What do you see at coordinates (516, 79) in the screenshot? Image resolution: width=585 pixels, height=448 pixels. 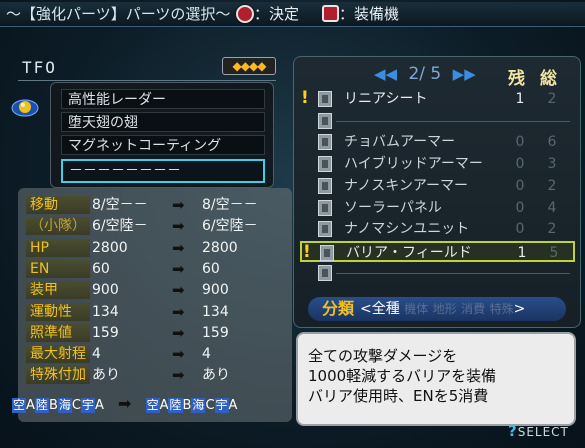 I see `col-remaining-header: 残` at bounding box center [516, 79].